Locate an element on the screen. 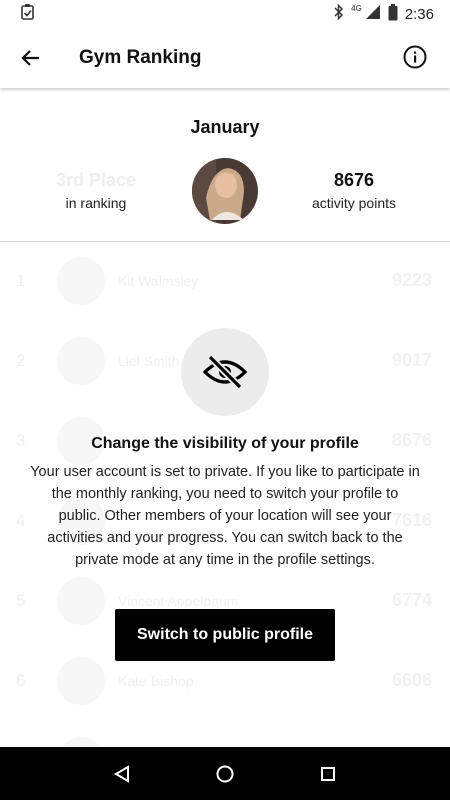 Image resolution: width=450 pixels, height=800 pixels. signal-icon is located at coordinates (373, 14).